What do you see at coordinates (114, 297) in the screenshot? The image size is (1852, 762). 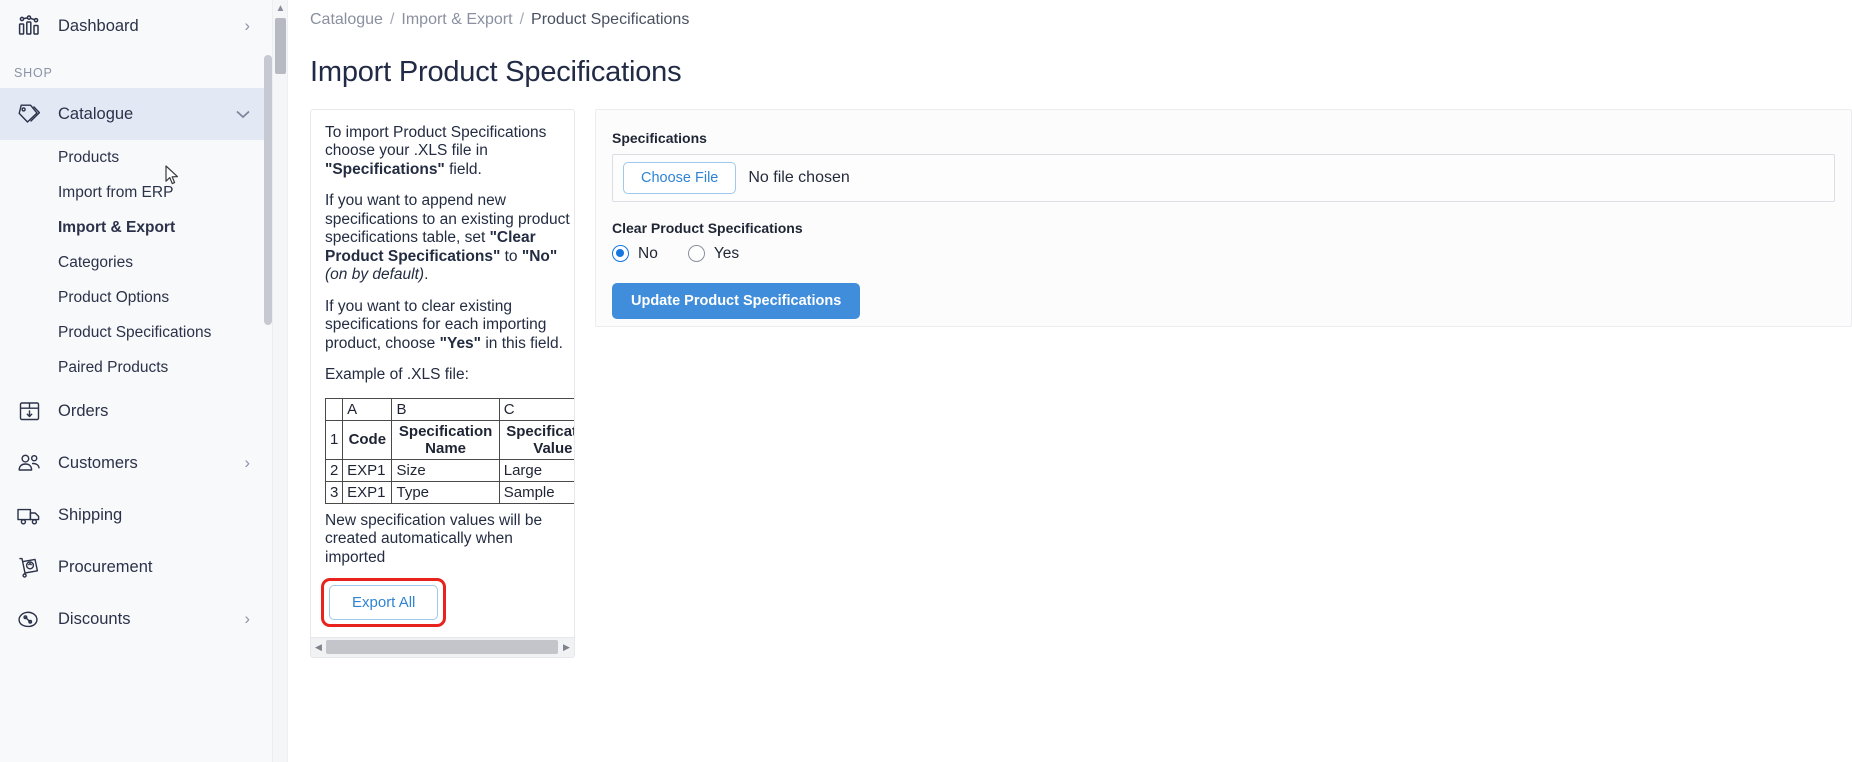 I see `sidebar-subitem-label: Product Options` at bounding box center [114, 297].